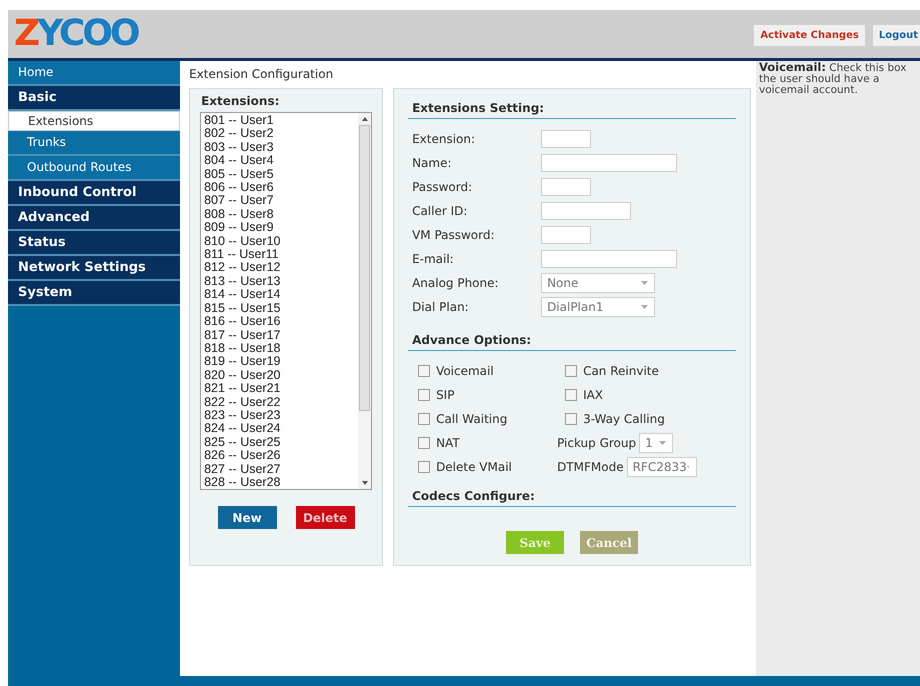 The width and height of the screenshot is (920, 686). I want to click on extension-item: 807 -- User7, so click(280, 201).